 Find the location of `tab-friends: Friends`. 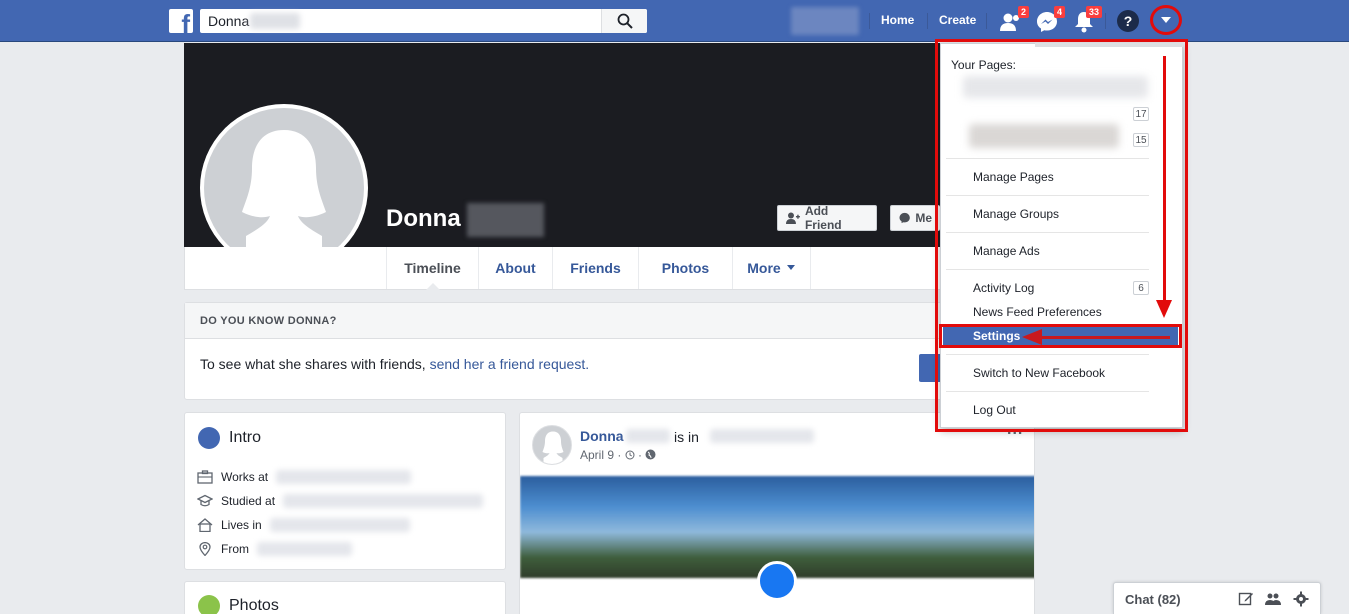

tab-friends: Friends is located at coordinates (596, 268).